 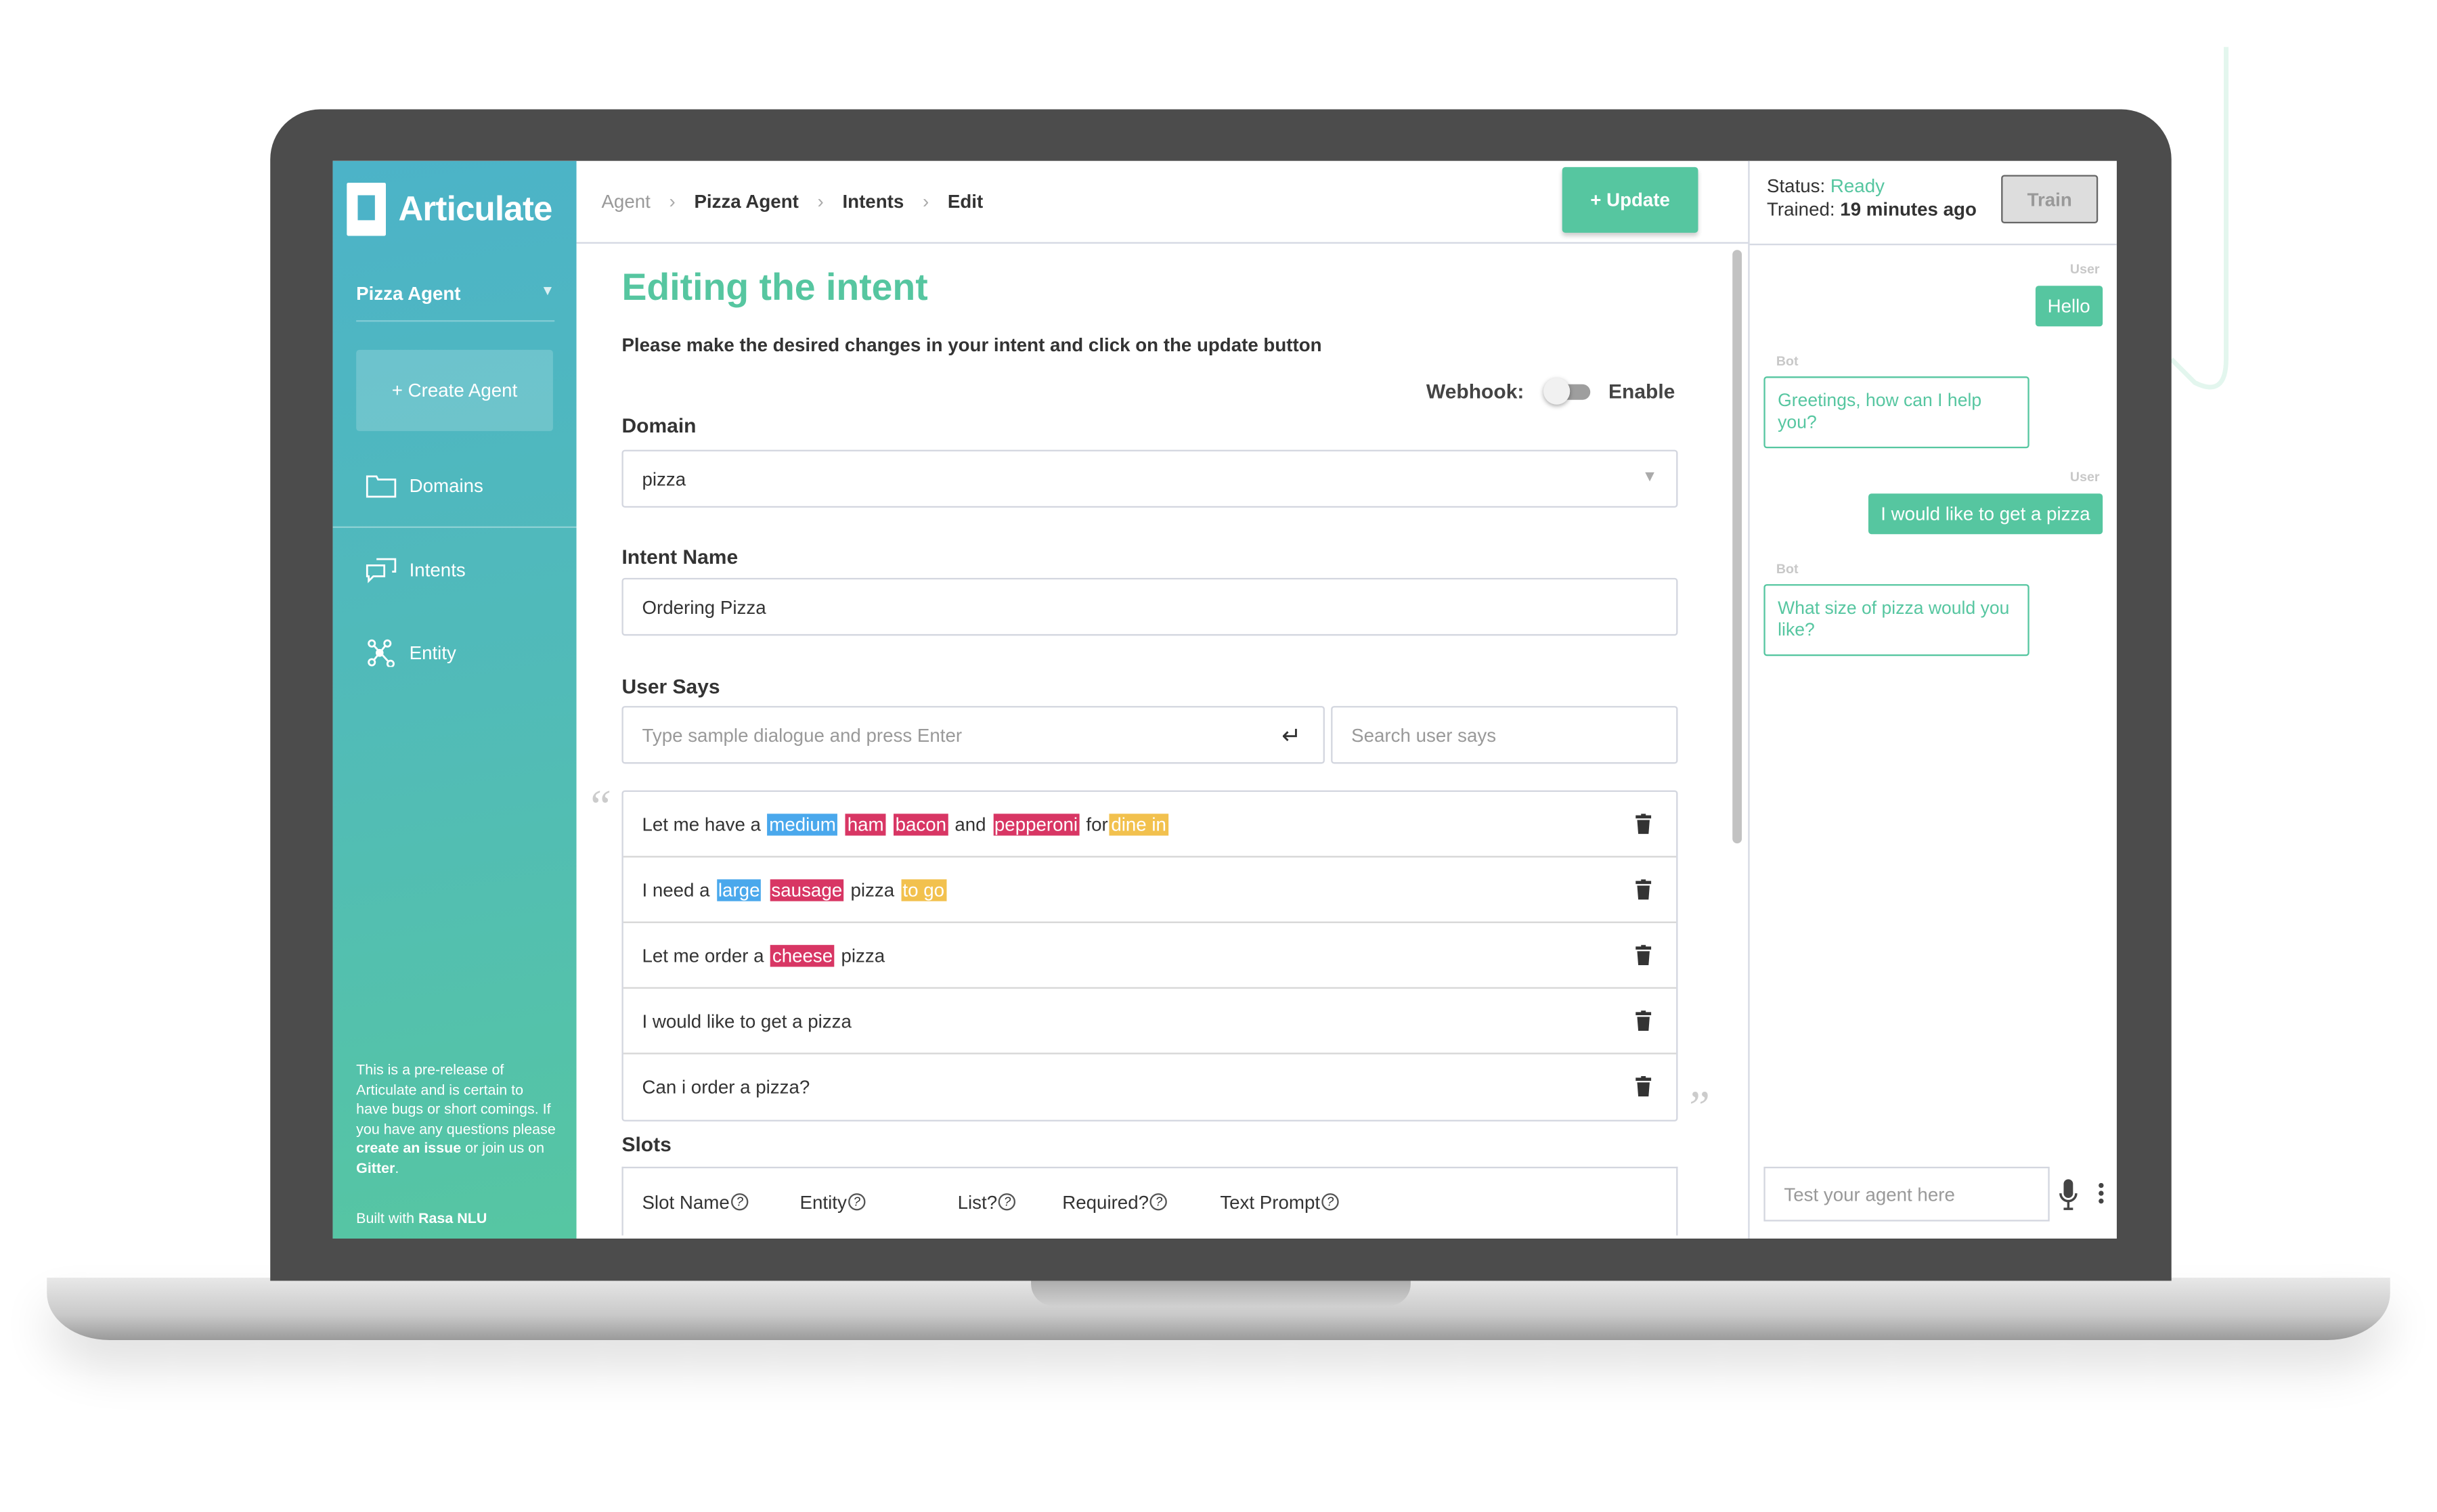 I want to click on folder-icon, so click(x=381, y=486).